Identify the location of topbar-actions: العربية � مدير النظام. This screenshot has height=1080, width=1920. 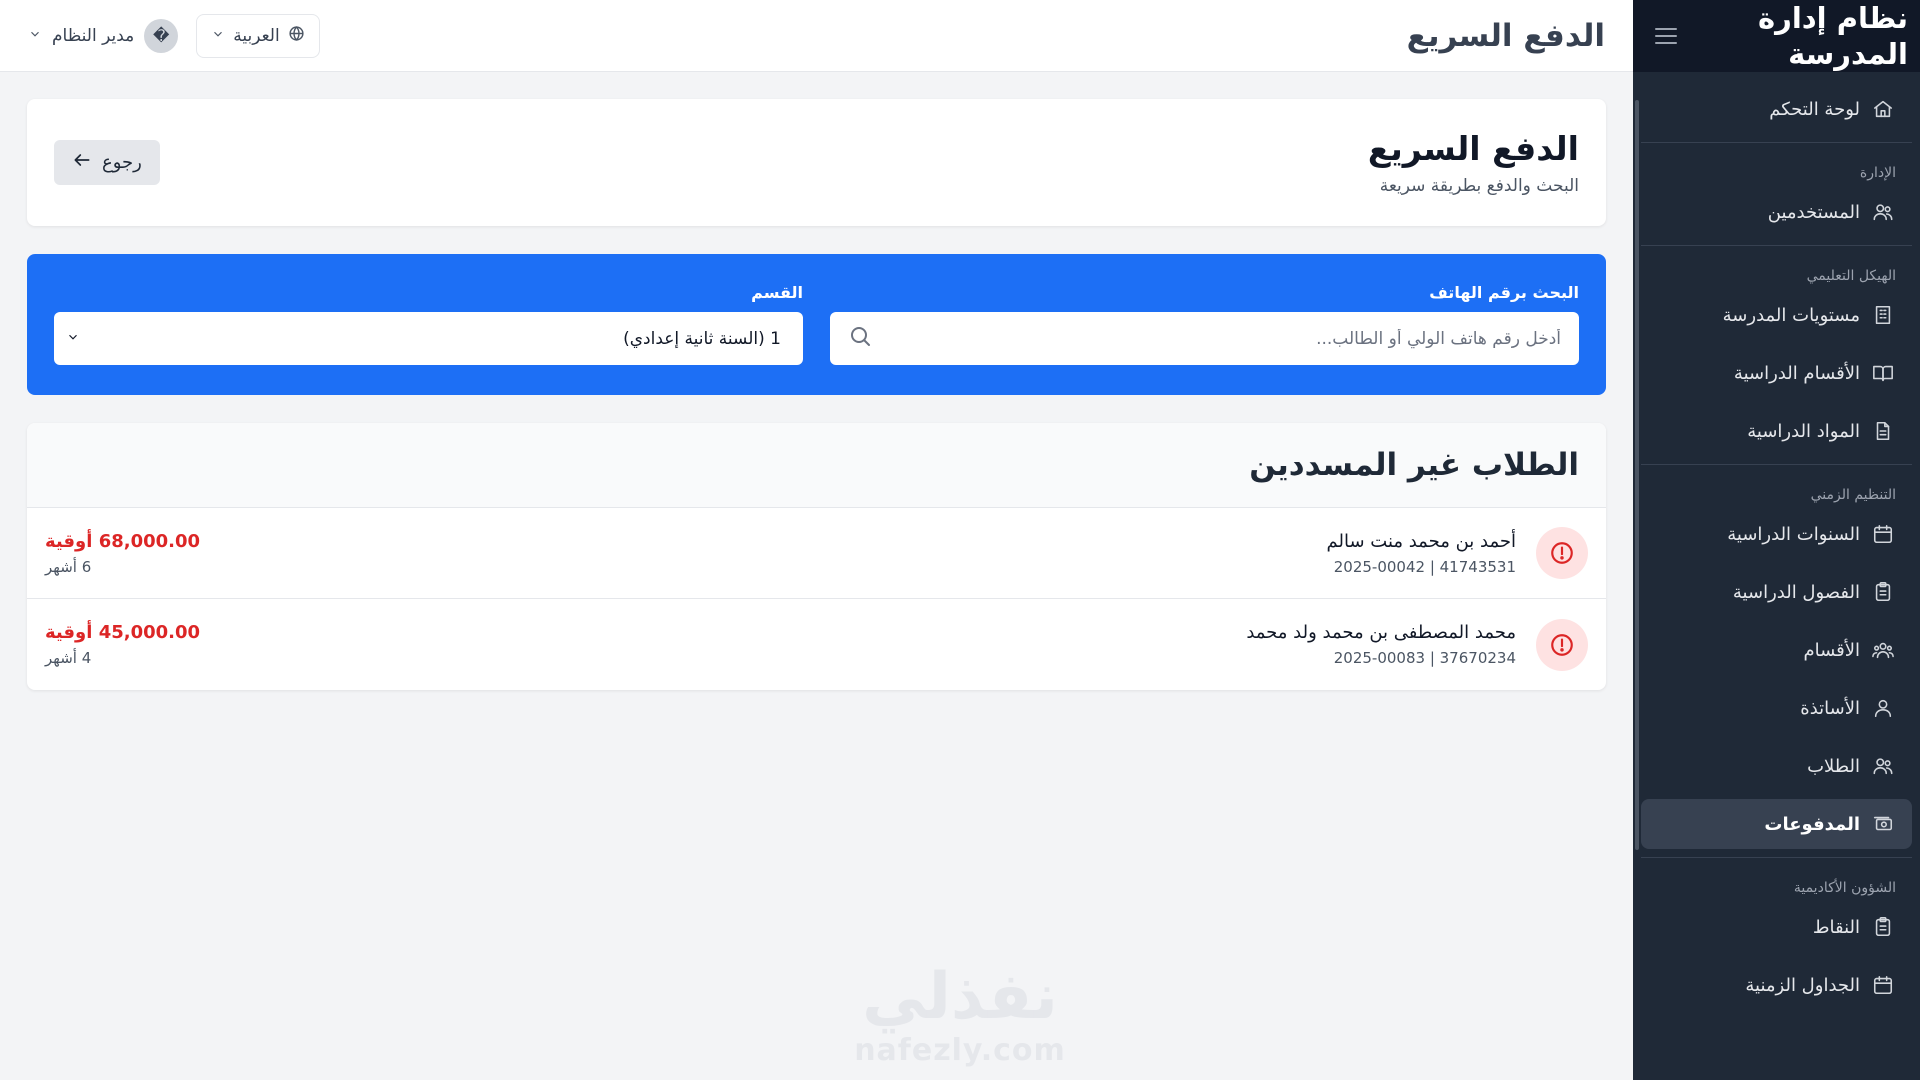
(174, 35).